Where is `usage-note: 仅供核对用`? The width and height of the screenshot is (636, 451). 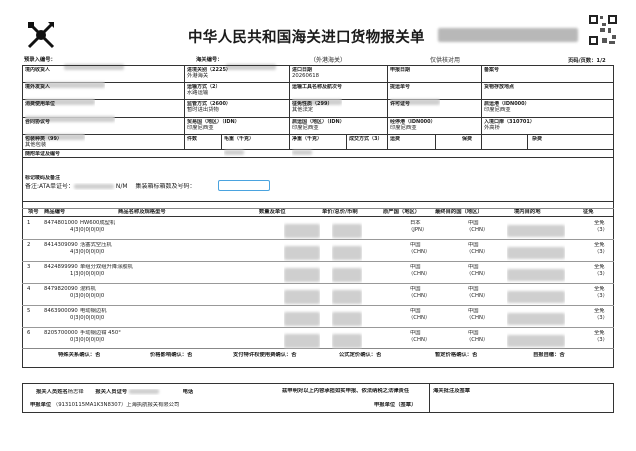
usage-note: 仅供核对用 is located at coordinates (445, 60).